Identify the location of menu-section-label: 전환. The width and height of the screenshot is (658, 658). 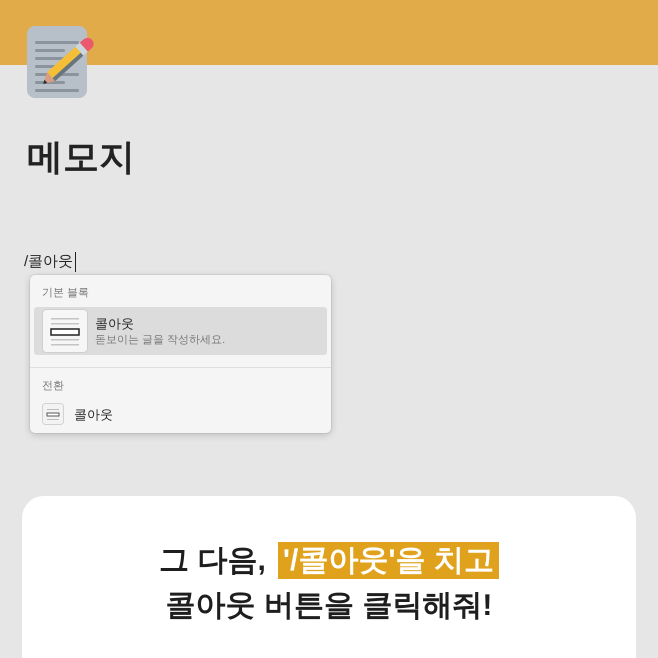
(53, 386).